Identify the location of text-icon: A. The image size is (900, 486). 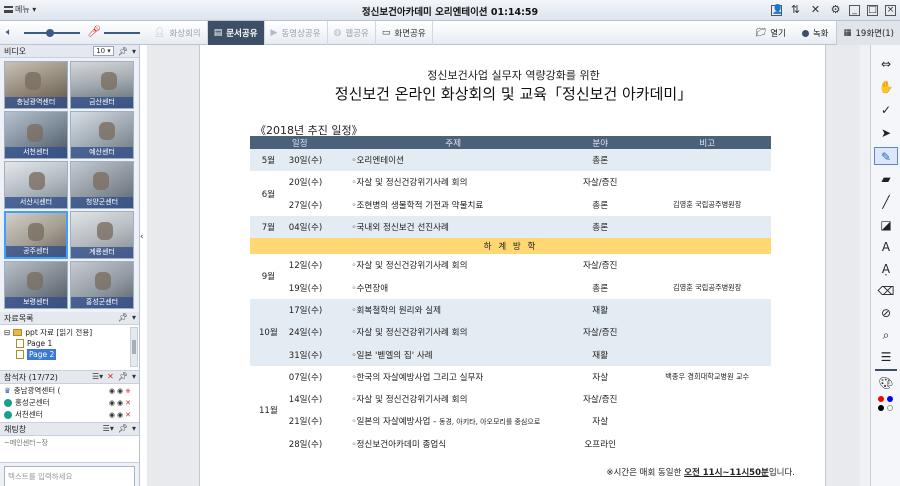
(886, 247).